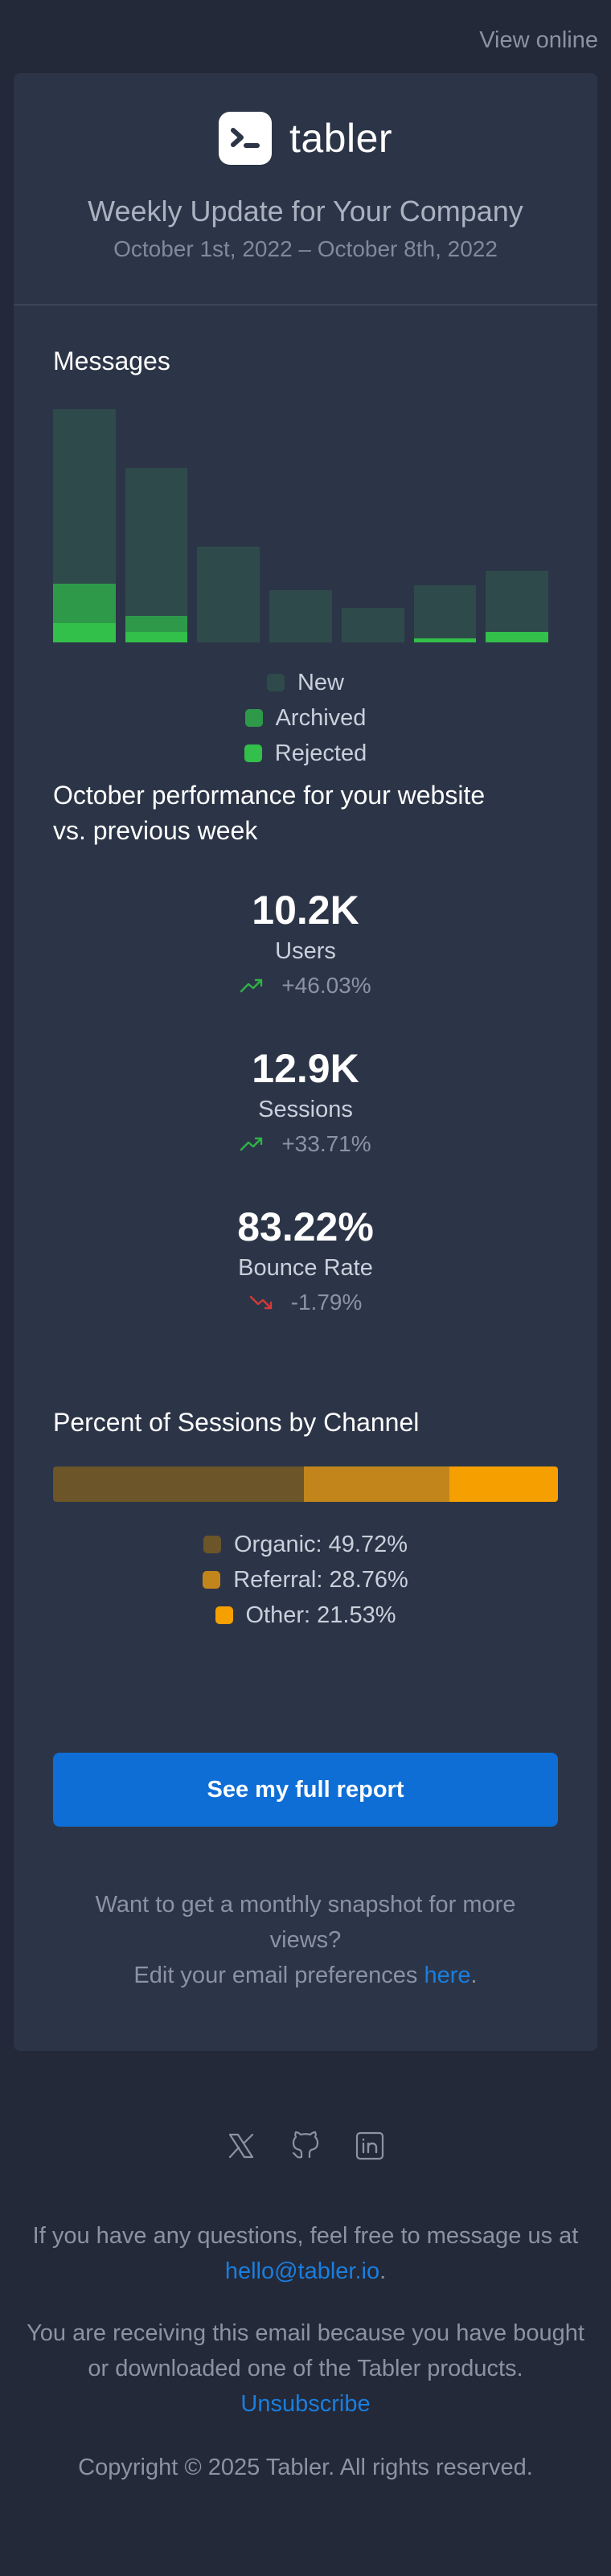  I want to click on brand-name: tabler, so click(341, 138).